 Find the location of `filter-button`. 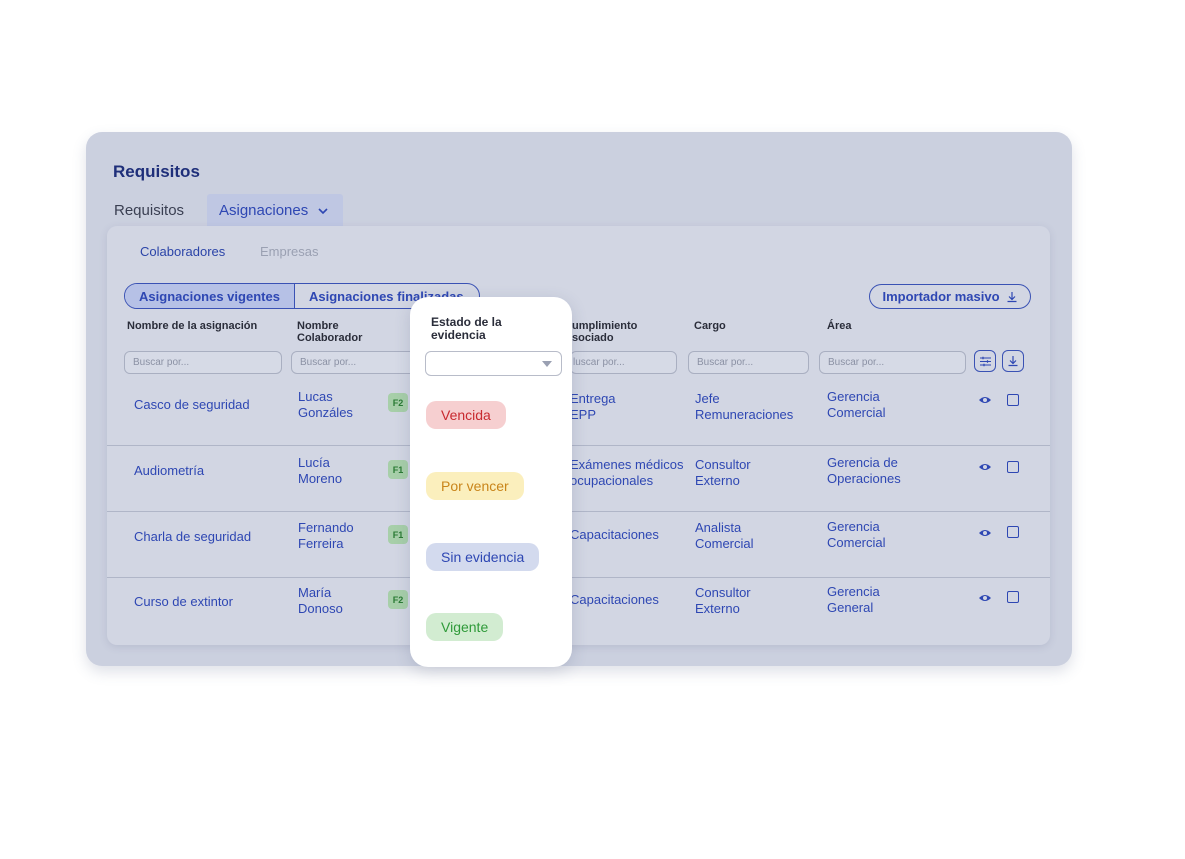

filter-button is located at coordinates (985, 361).